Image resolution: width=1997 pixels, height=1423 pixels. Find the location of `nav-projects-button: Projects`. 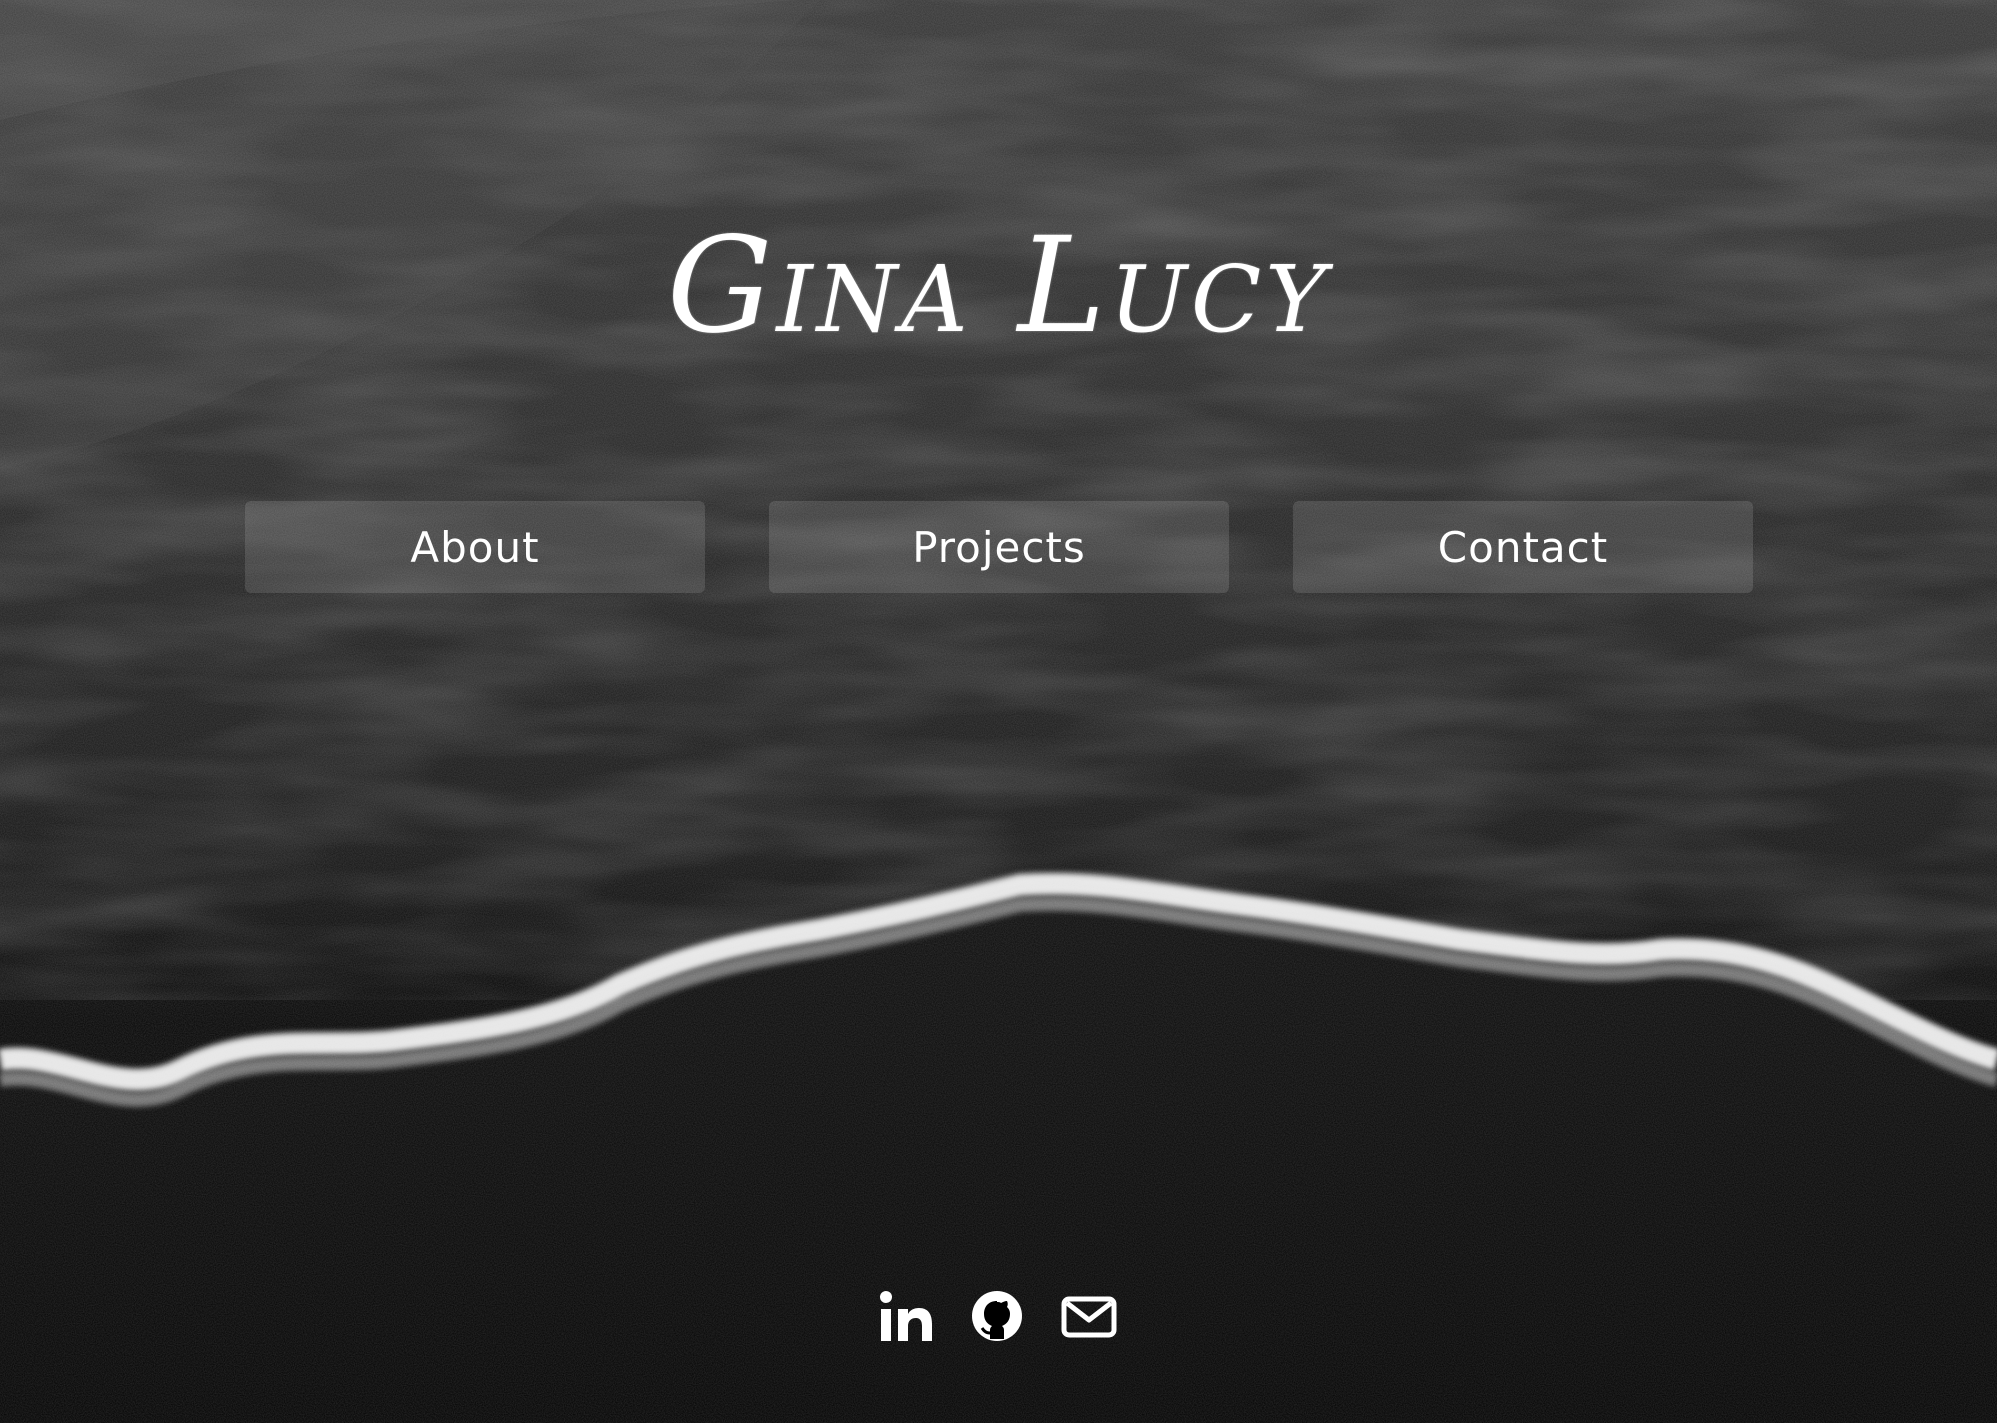

nav-projects-button: Projects is located at coordinates (999, 547).